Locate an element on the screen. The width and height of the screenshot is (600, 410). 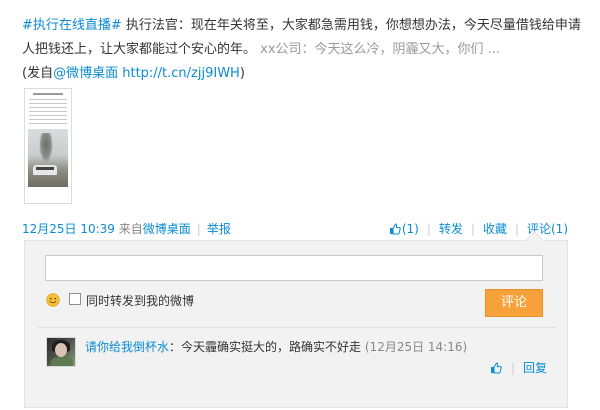
like-count: (1) is located at coordinates (410, 229).